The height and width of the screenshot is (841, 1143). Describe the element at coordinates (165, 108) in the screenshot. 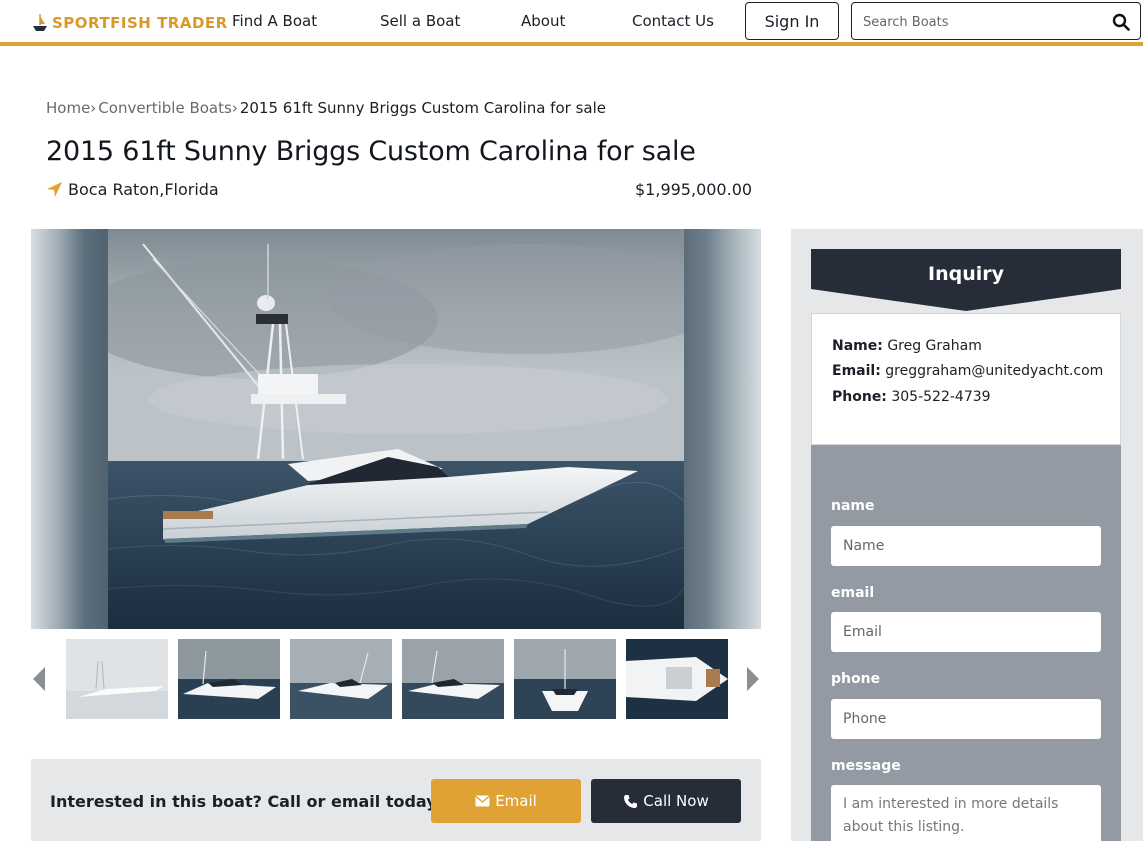

I see `breadcrumb-convertible-boats: Convertible Boats` at that location.